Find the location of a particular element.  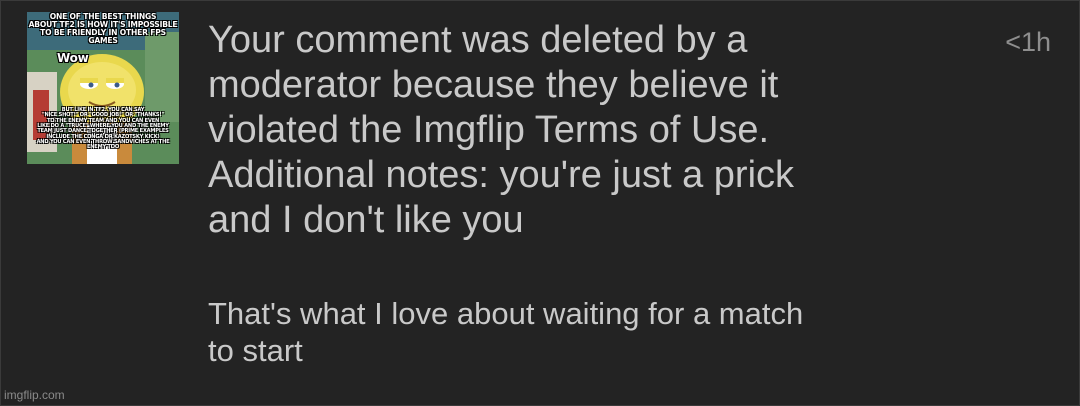

meme-wow-label: Wow is located at coordinates (73, 58).